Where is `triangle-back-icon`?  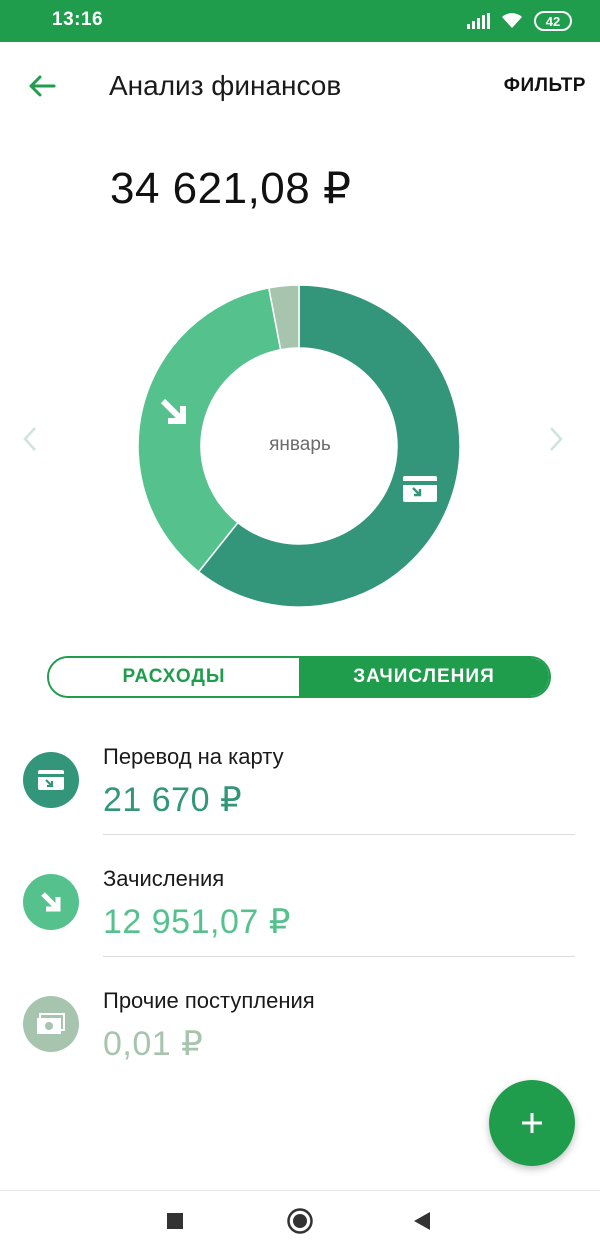
triangle-back-icon is located at coordinates (422, 1221).